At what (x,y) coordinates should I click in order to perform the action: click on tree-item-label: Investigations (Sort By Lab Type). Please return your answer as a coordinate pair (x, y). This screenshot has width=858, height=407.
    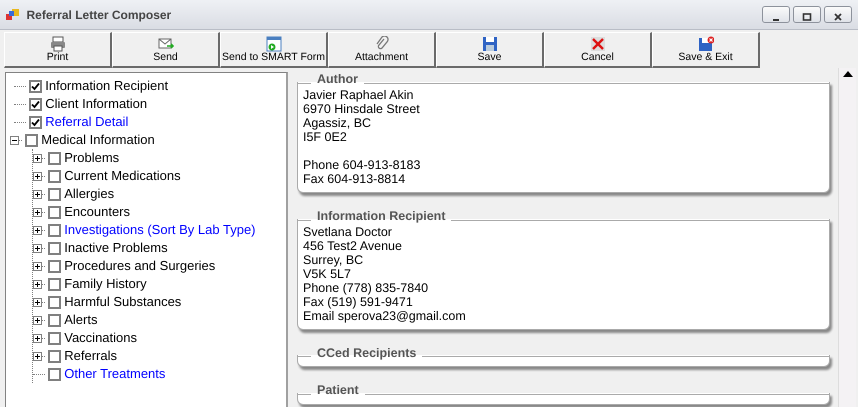
    Looking at the image, I should click on (160, 230).